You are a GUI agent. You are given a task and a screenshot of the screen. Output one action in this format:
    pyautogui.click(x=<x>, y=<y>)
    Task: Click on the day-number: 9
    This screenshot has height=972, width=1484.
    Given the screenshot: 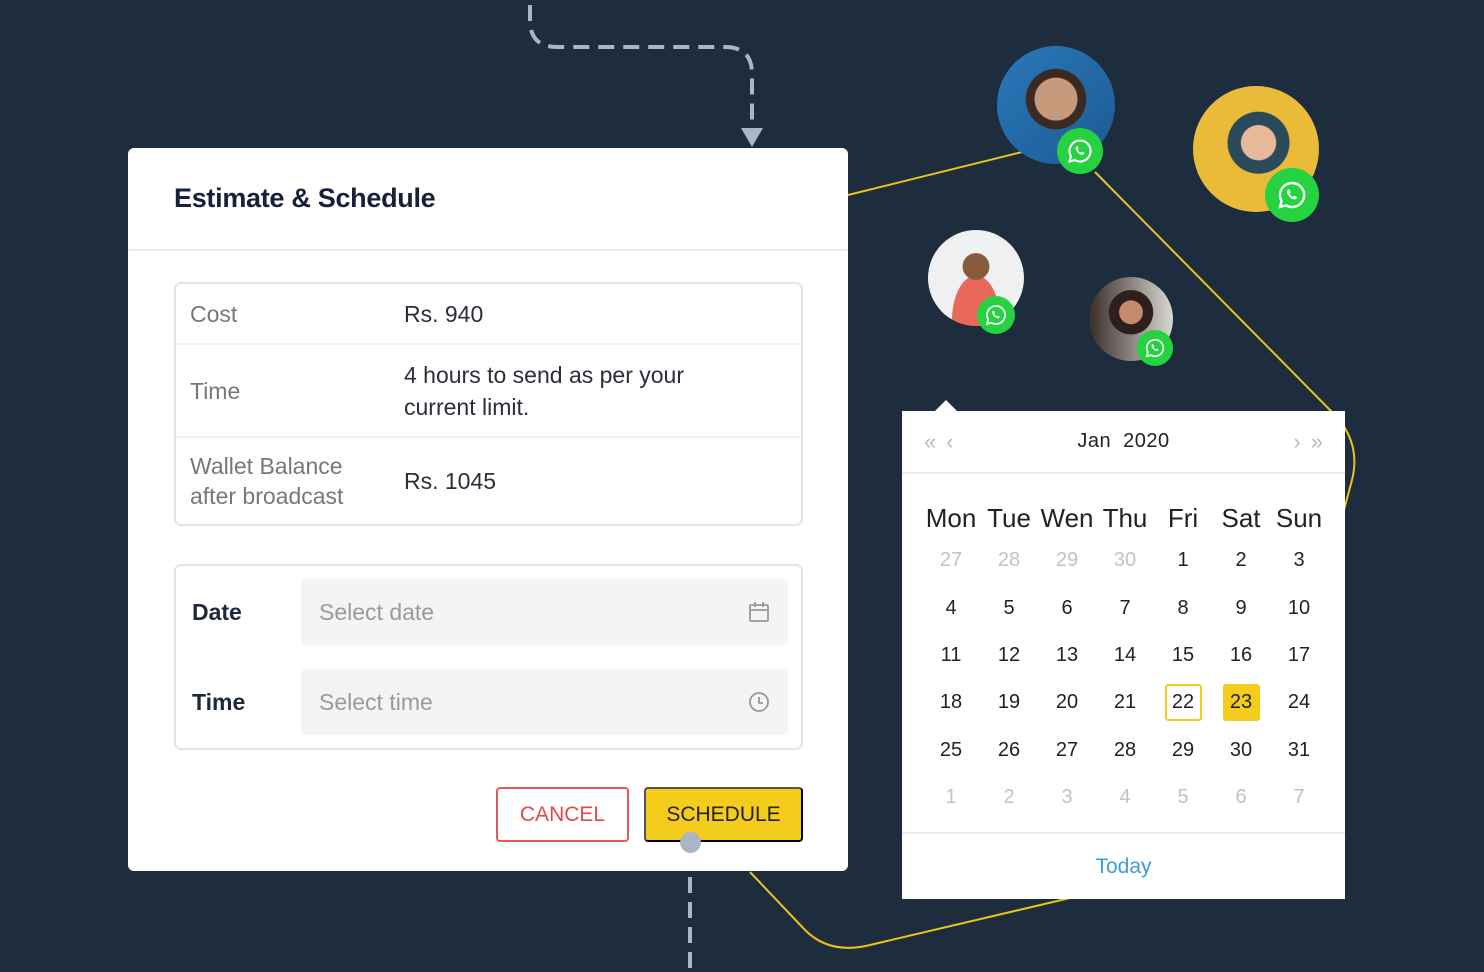 What is the action you would take?
    pyautogui.click(x=1241, y=607)
    